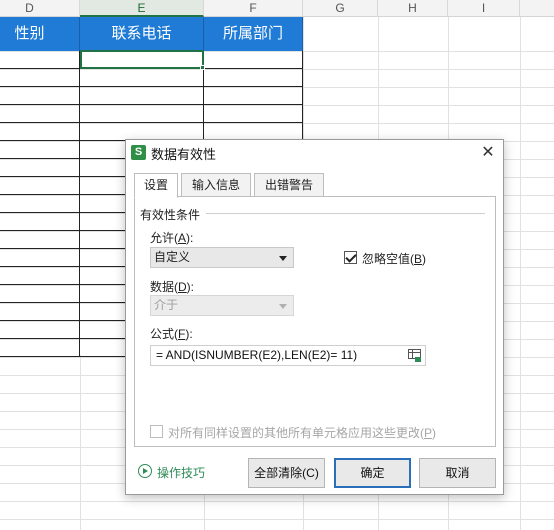  What do you see at coordinates (172, 257) in the screenshot?
I see `allow-select-value: 自定义` at bounding box center [172, 257].